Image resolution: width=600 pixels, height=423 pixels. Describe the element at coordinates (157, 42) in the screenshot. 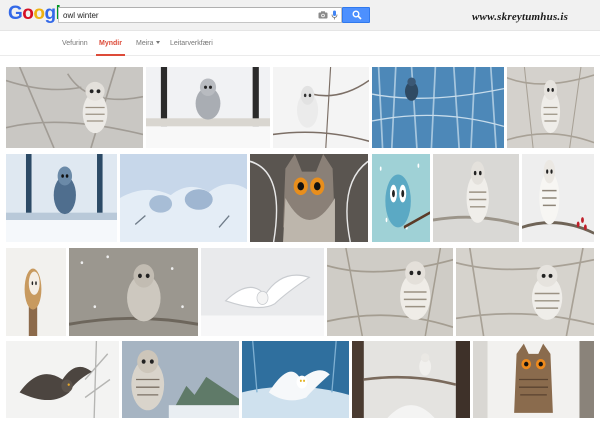

I see `chevron-down-icon` at that location.